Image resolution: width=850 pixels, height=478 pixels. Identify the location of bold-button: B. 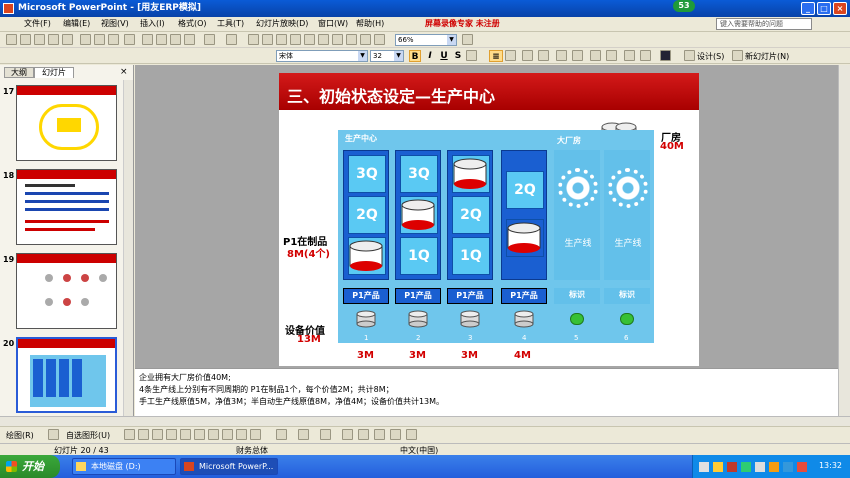
(415, 56).